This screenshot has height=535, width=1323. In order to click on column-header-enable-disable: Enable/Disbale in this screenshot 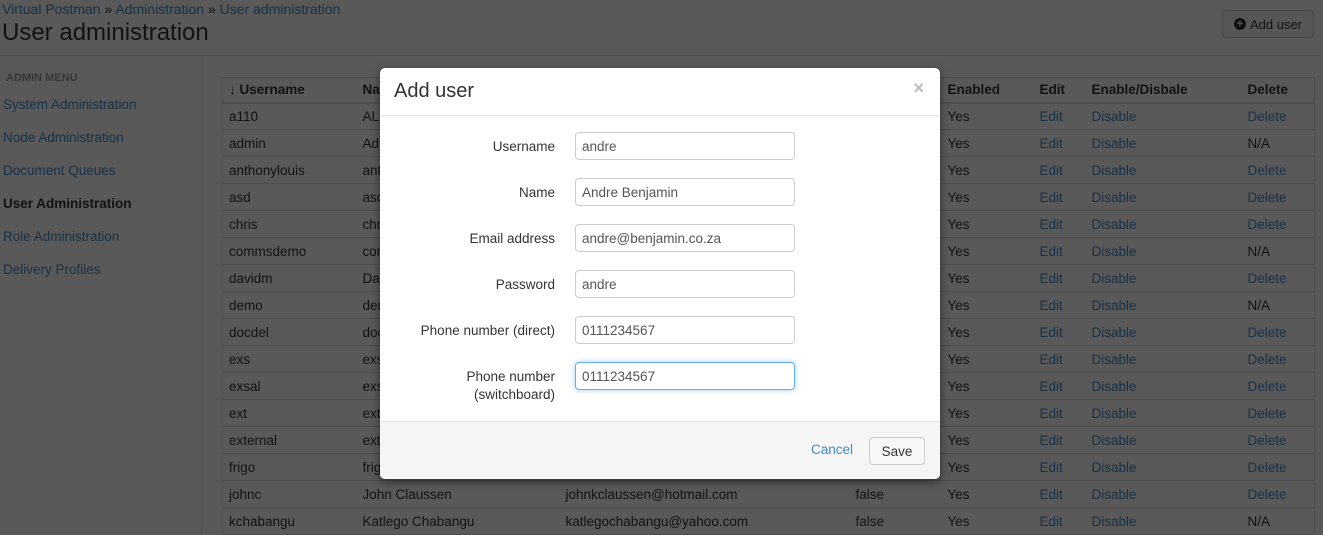, I will do `click(1163, 90)`.